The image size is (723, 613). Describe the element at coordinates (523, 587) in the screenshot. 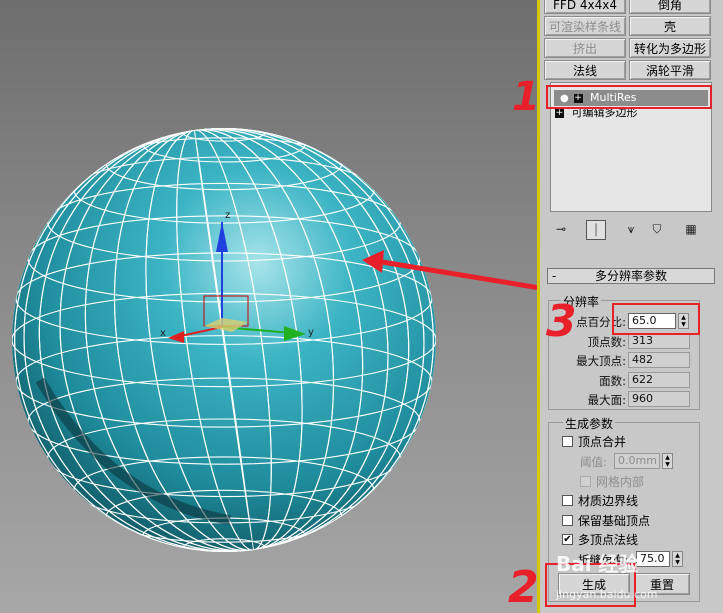

I see `annotation-step-2: 2` at that location.